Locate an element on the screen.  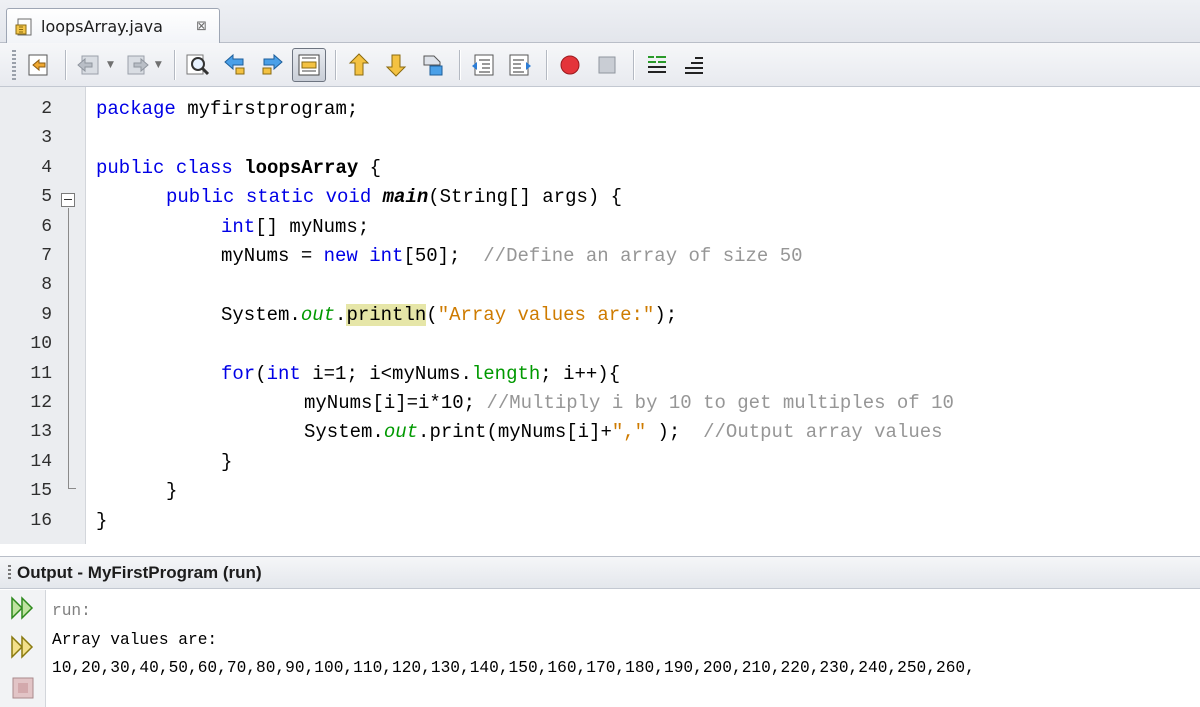
rerun-with-options-icon is located at coordinates (23, 647).